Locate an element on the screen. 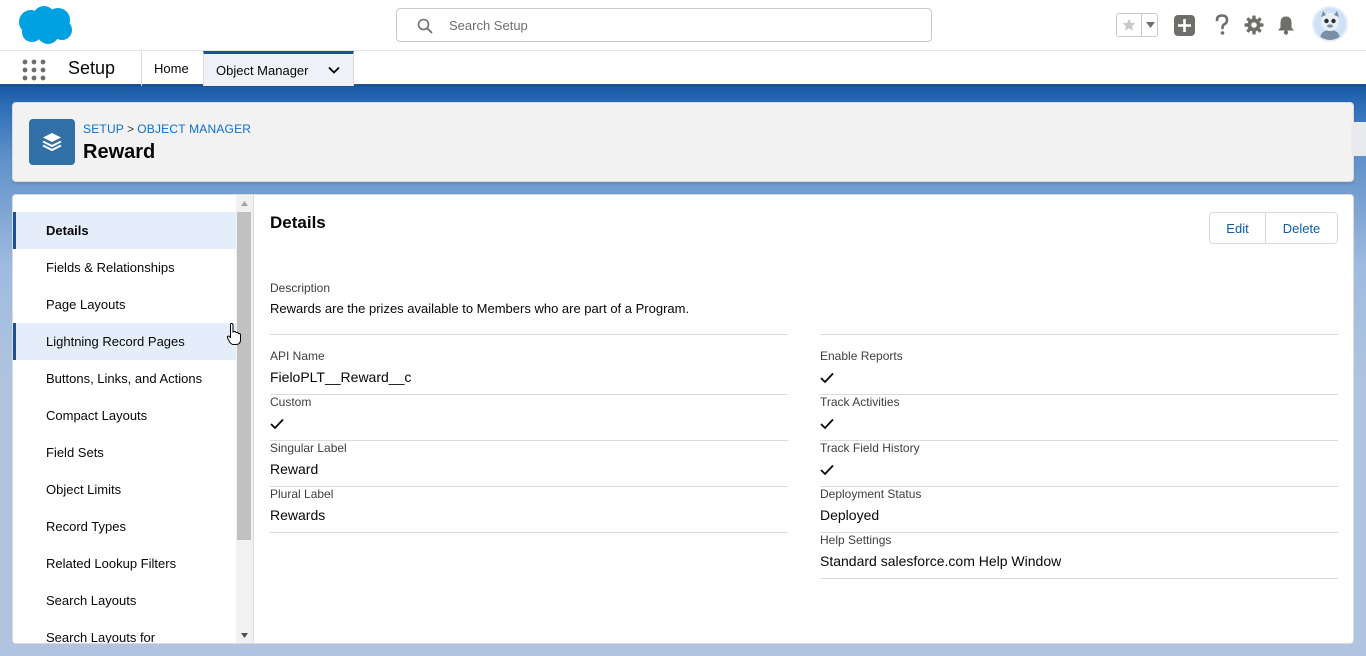 The height and width of the screenshot is (656, 1366). field-track-field-history: Track Field History is located at coordinates (1079, 464).